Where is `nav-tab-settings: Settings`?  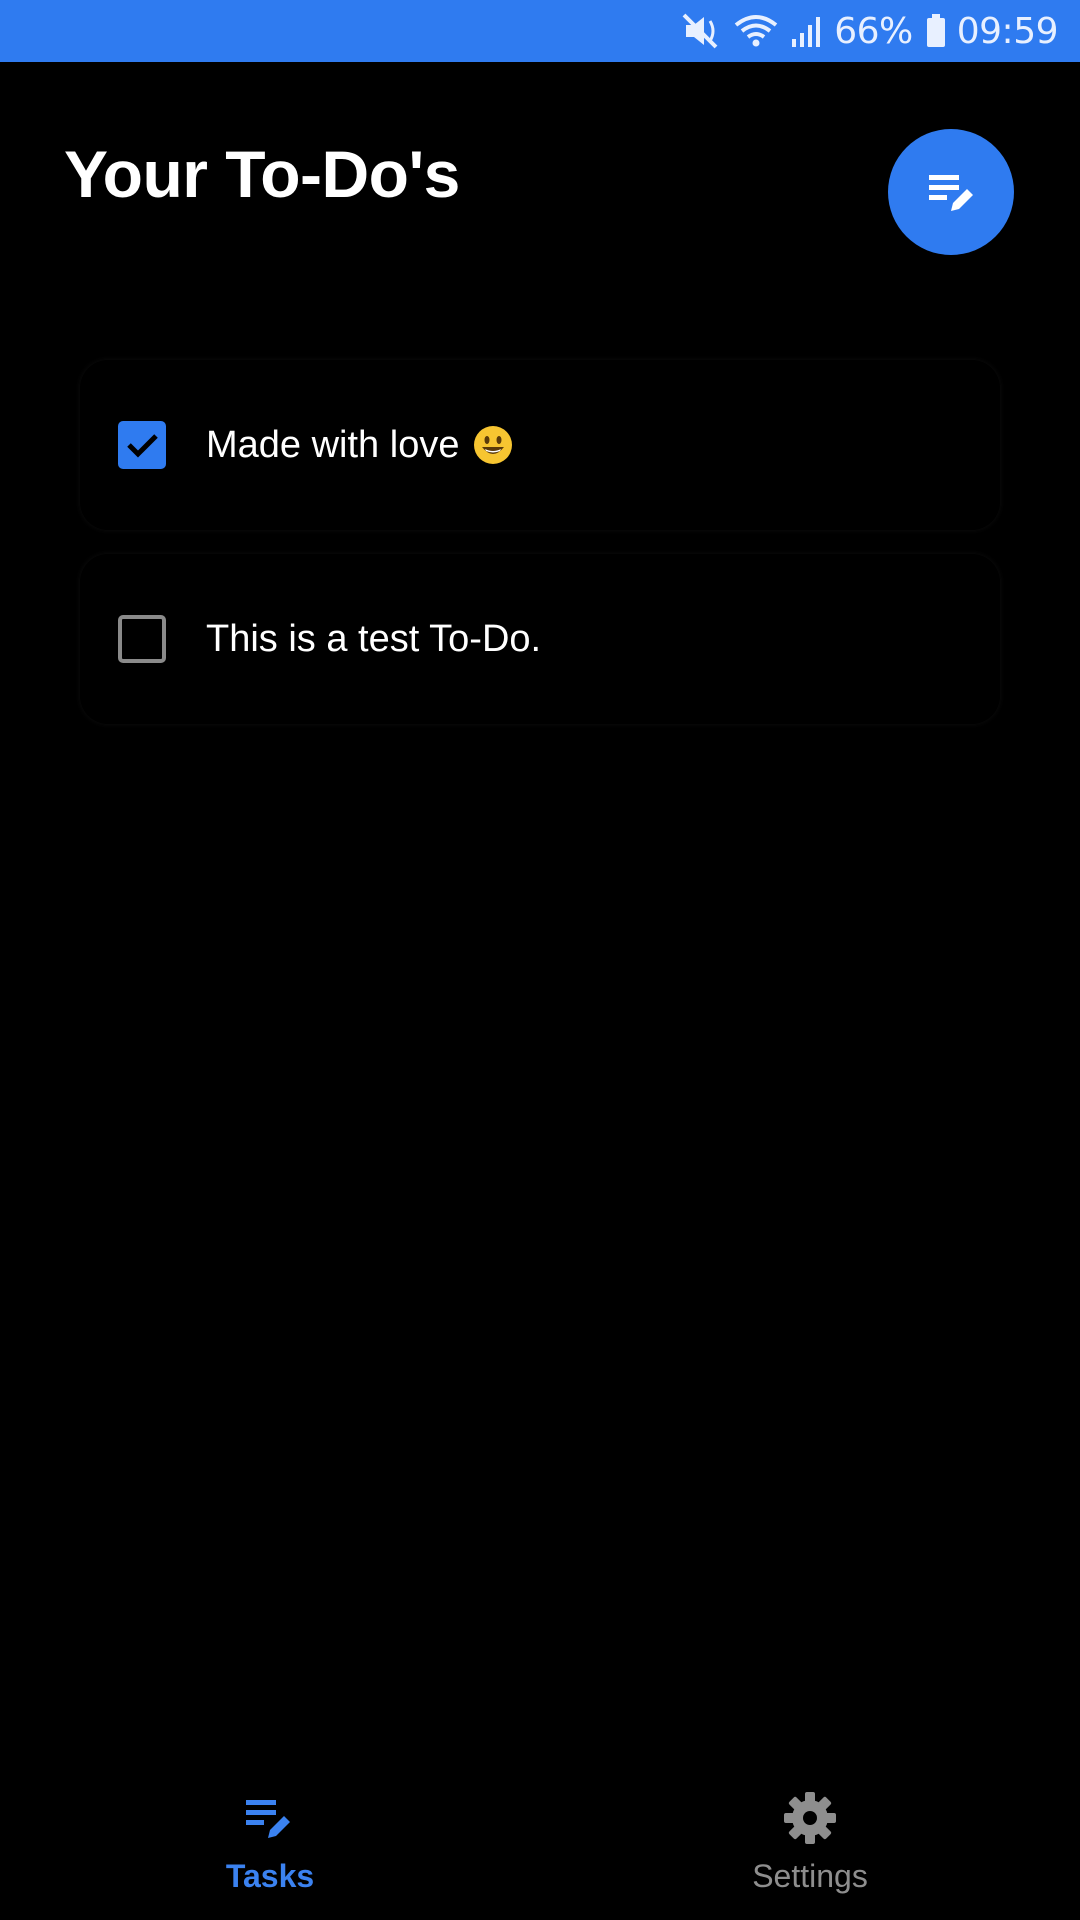 nav-tab-settings: Settings is located at coordinates (810, 1840).